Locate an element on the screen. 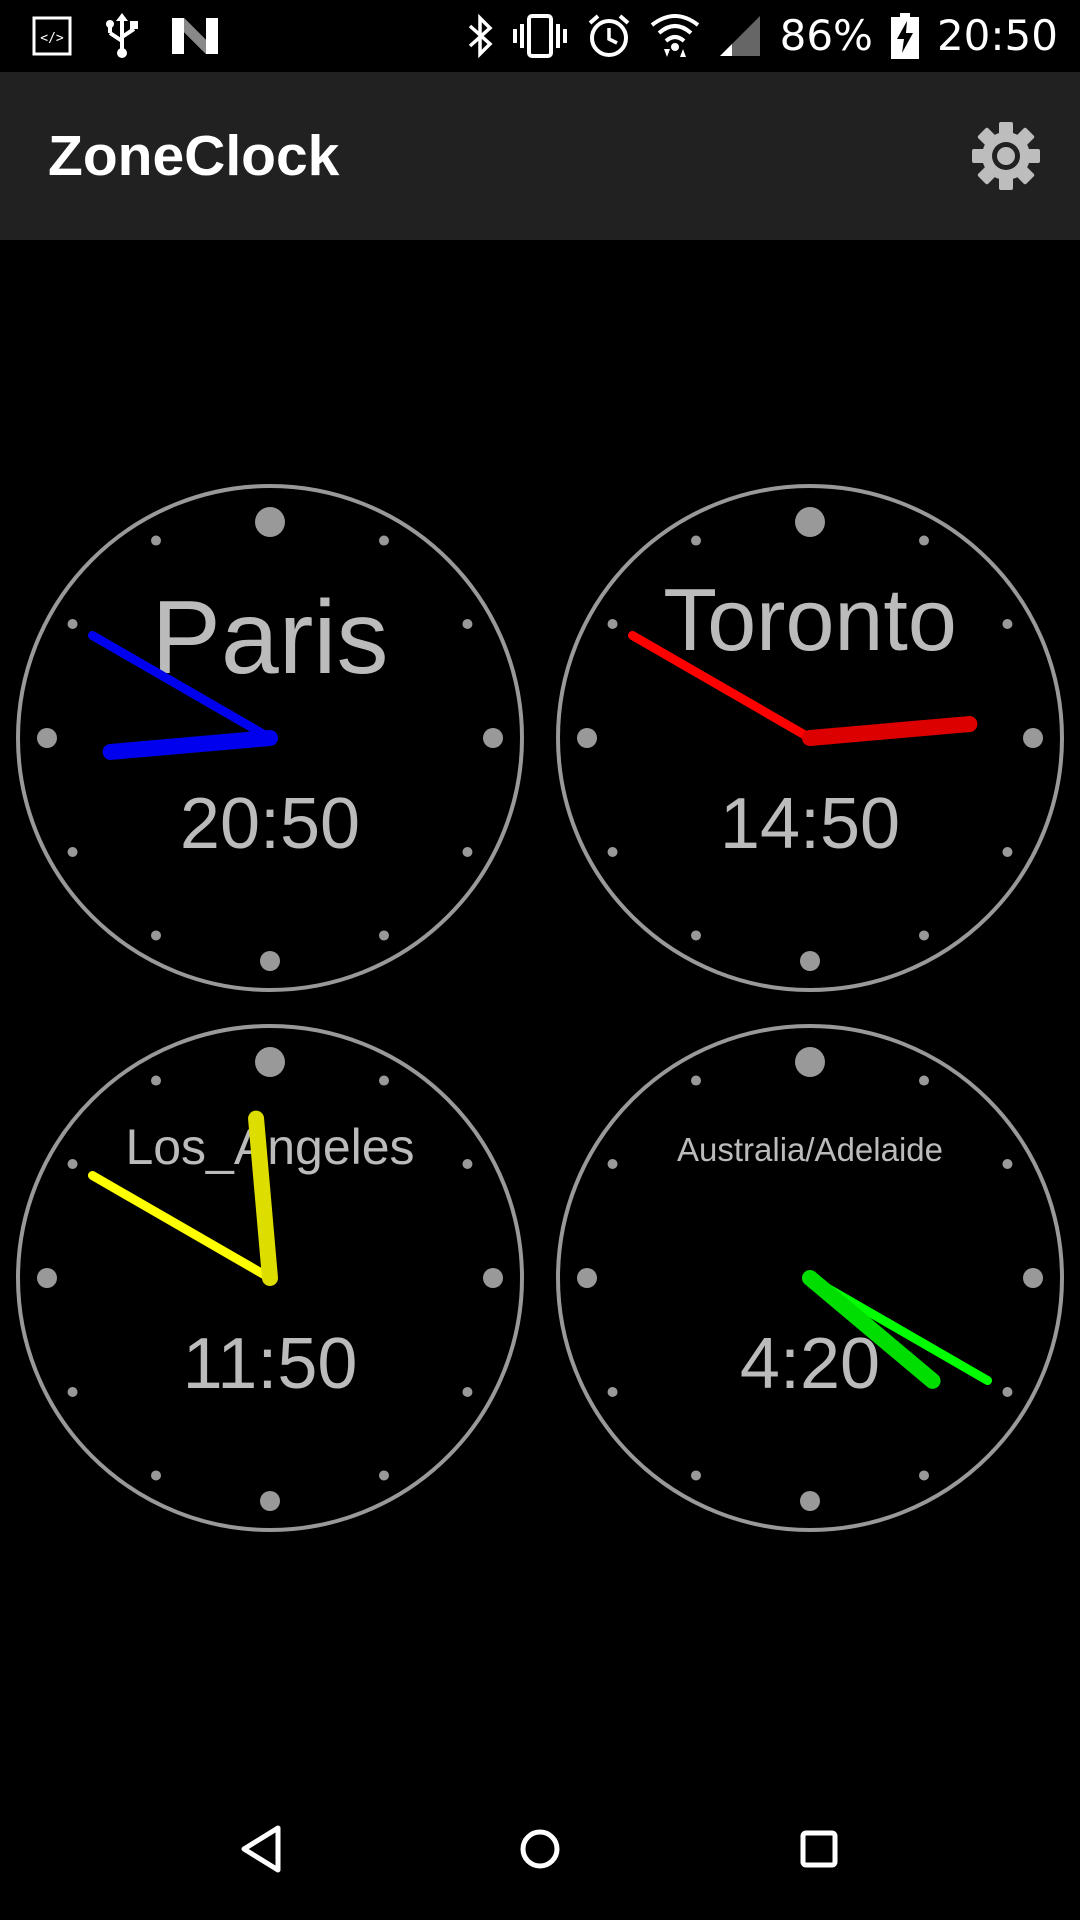 The width and height of the screenshot is (1080, 1920). usb-icon is located at coordinates (122, 36).